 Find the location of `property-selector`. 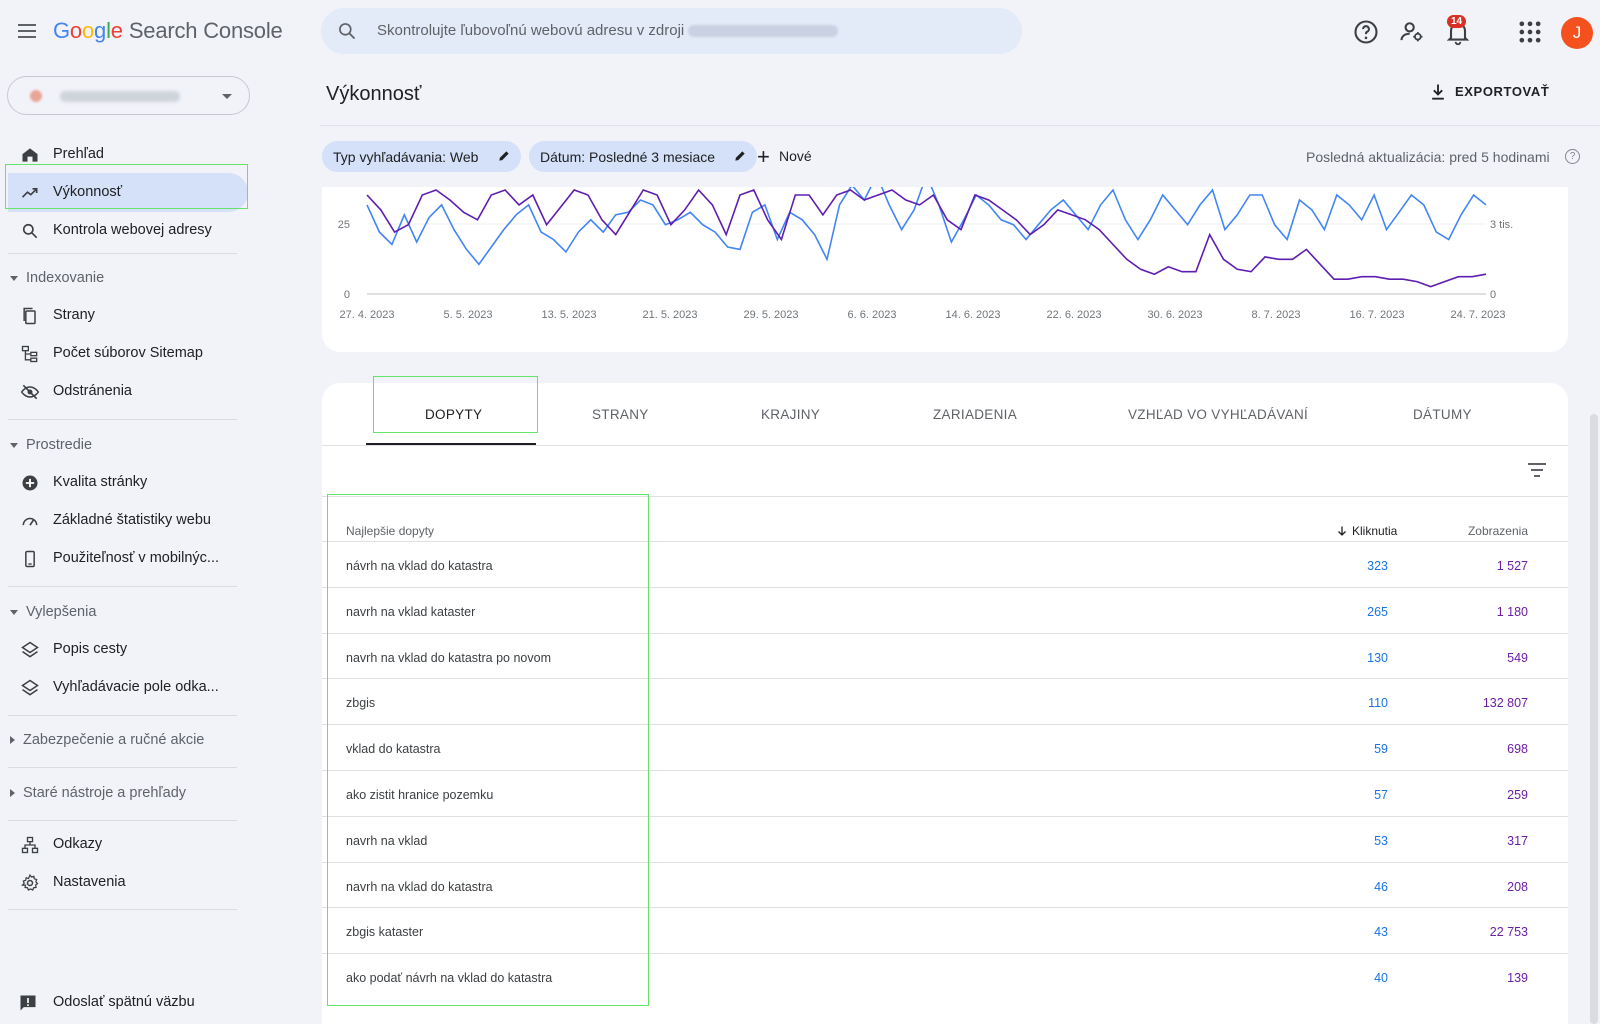

property-selector is located at coordinates (128, 95).